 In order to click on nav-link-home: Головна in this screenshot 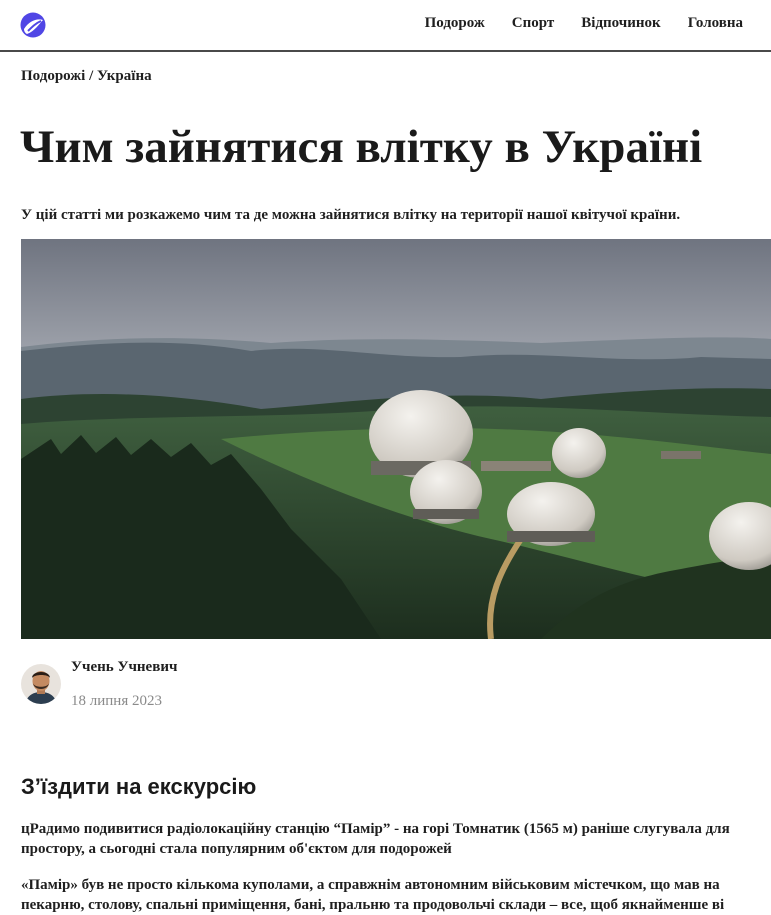, I will do `click(715, 23)`.